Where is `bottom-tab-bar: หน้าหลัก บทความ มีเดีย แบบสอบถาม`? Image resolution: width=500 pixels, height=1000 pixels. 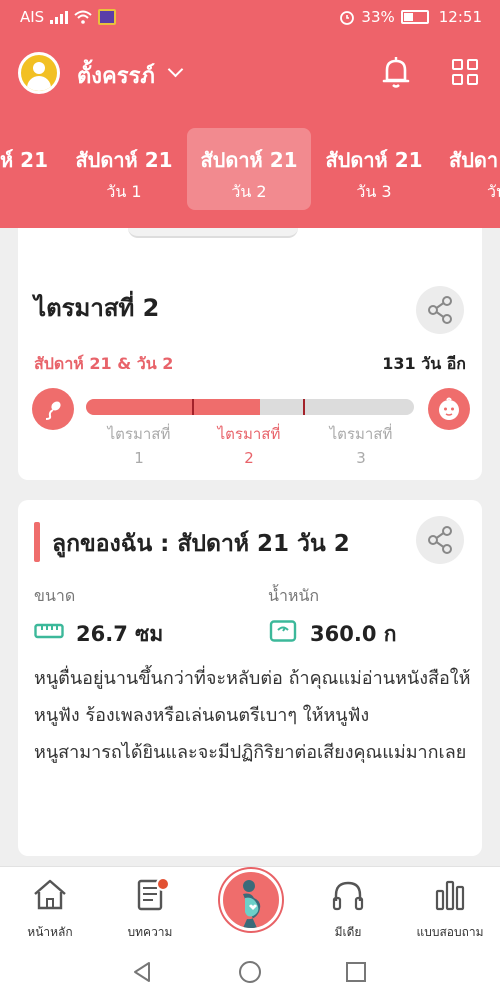 bottom-tab-bar: หน้าหลัก บทความ มีเดีย แบบสอบถาม is located at coordinates (250, 906).